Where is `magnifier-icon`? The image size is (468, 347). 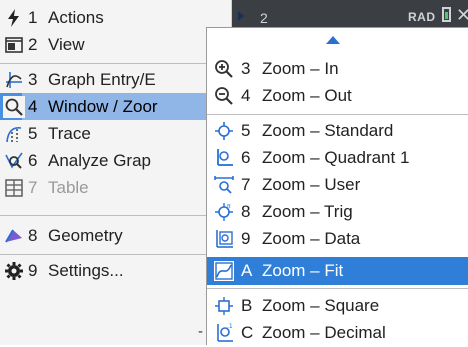 magnifier-icon is located at coordinates (14, 107).